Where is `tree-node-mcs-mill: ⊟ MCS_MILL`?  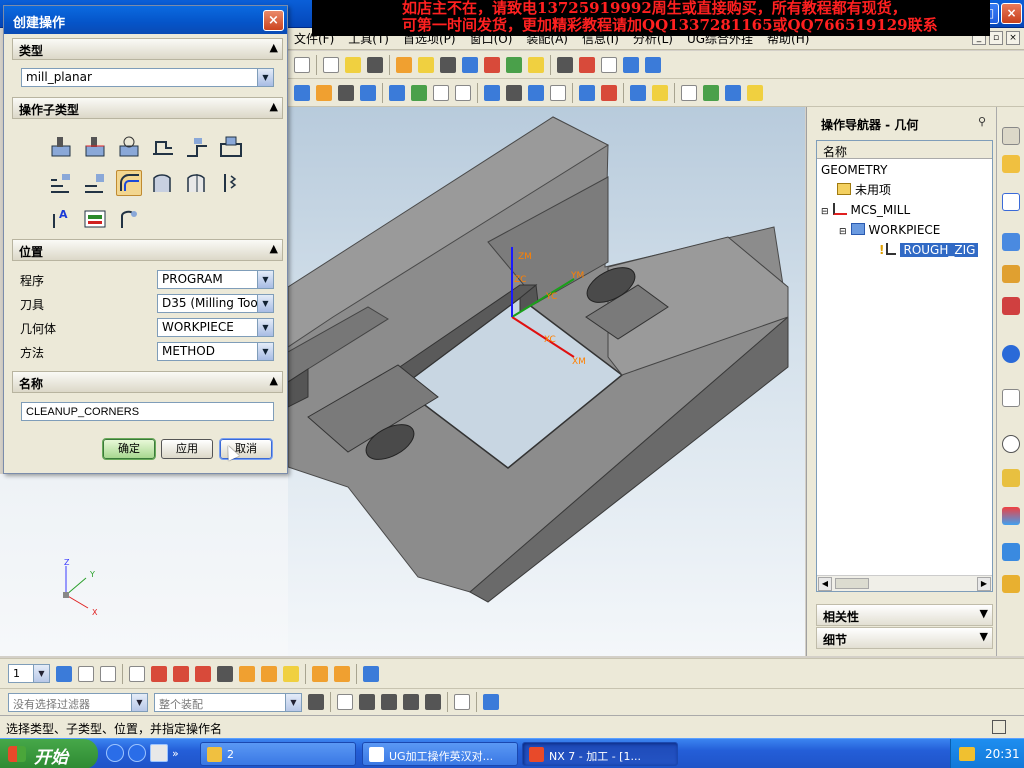 tree-node-mcs-mill: ⊟ MCS_MILL is located at coordinates (865, 210).